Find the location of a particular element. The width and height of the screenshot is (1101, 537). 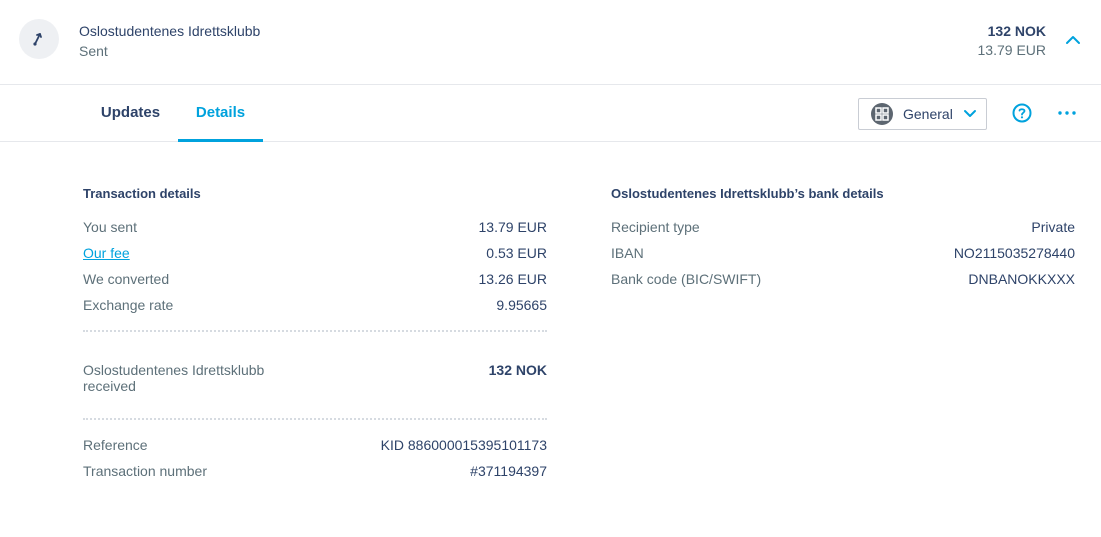

we-converted-label: We converted is located at coordinates (126, 279).